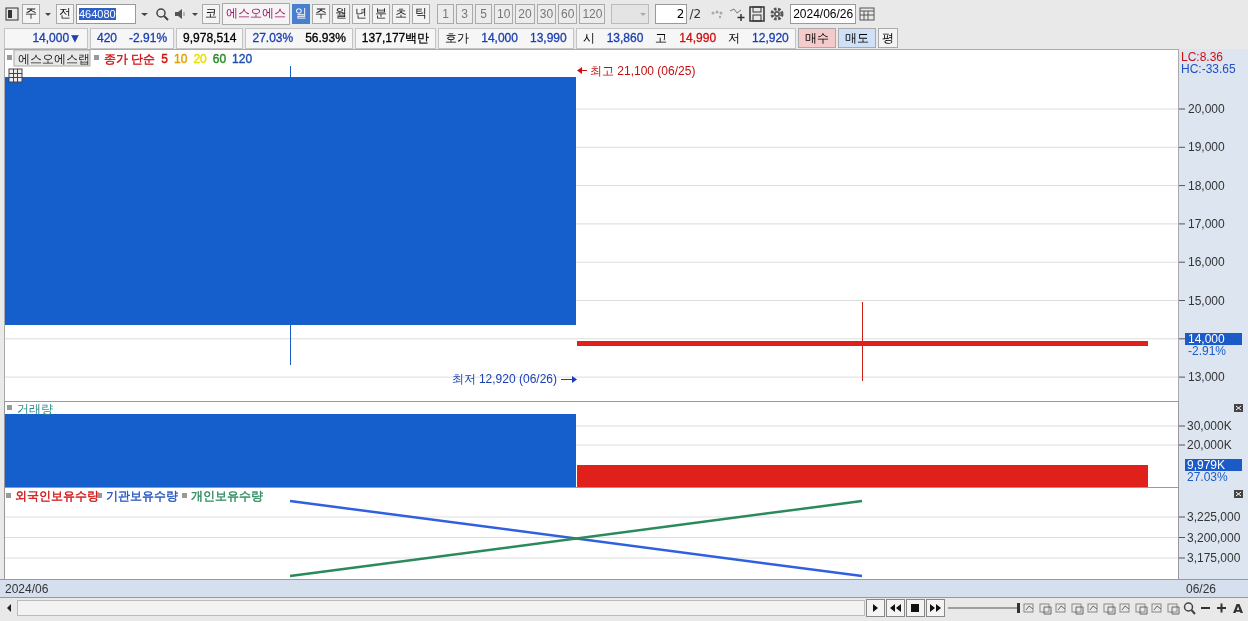 This screenshot has width=1248, height=621. Describe the element at coordinates (457, 38) in the screenshot. I see `quote-label: 호가` at that location.